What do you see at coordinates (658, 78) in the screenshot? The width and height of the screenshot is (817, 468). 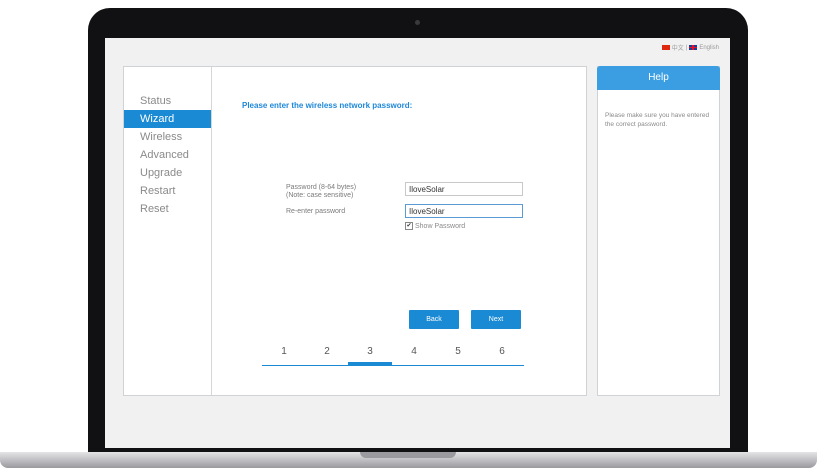 I see `help-title: Help` at bounding box center [658, 78].